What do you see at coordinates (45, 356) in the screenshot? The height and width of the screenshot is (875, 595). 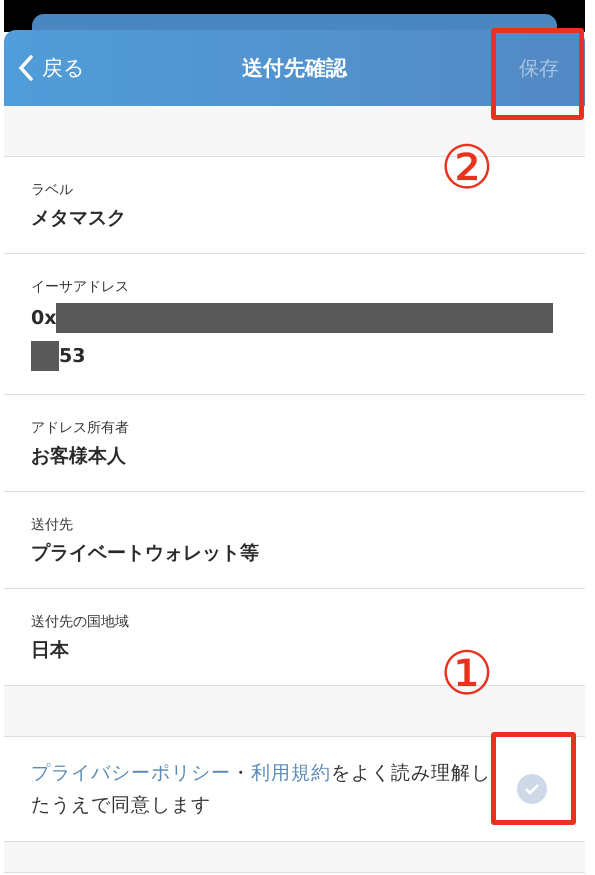 I see `redaction-bar` at bounding box center [45, 356].